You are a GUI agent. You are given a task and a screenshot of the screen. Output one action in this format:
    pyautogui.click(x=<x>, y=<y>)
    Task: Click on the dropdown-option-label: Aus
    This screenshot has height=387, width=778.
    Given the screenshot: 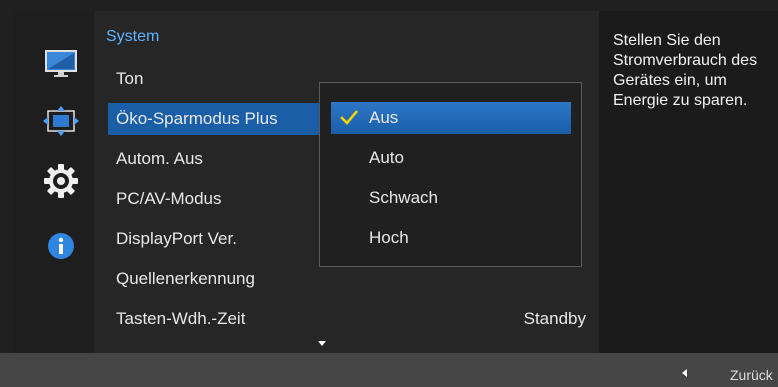 What is the action you would take?
    pyautogui.click(x=384, y=117)
    